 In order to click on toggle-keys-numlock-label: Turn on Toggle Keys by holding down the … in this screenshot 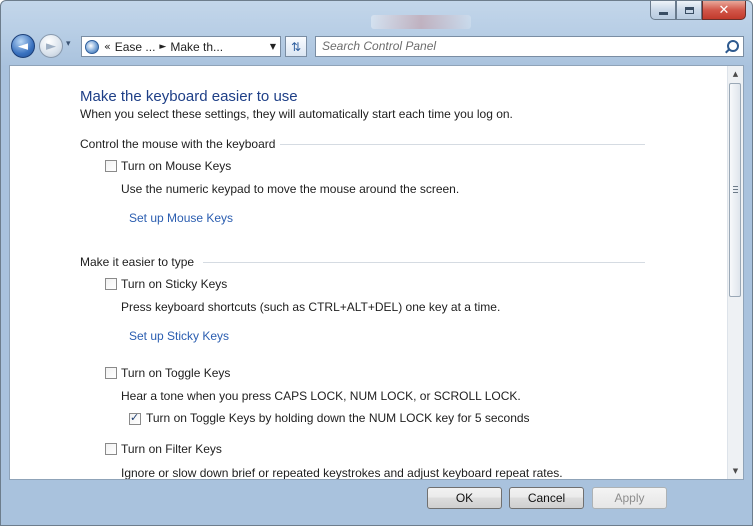, I will do `click(338, 418)`.